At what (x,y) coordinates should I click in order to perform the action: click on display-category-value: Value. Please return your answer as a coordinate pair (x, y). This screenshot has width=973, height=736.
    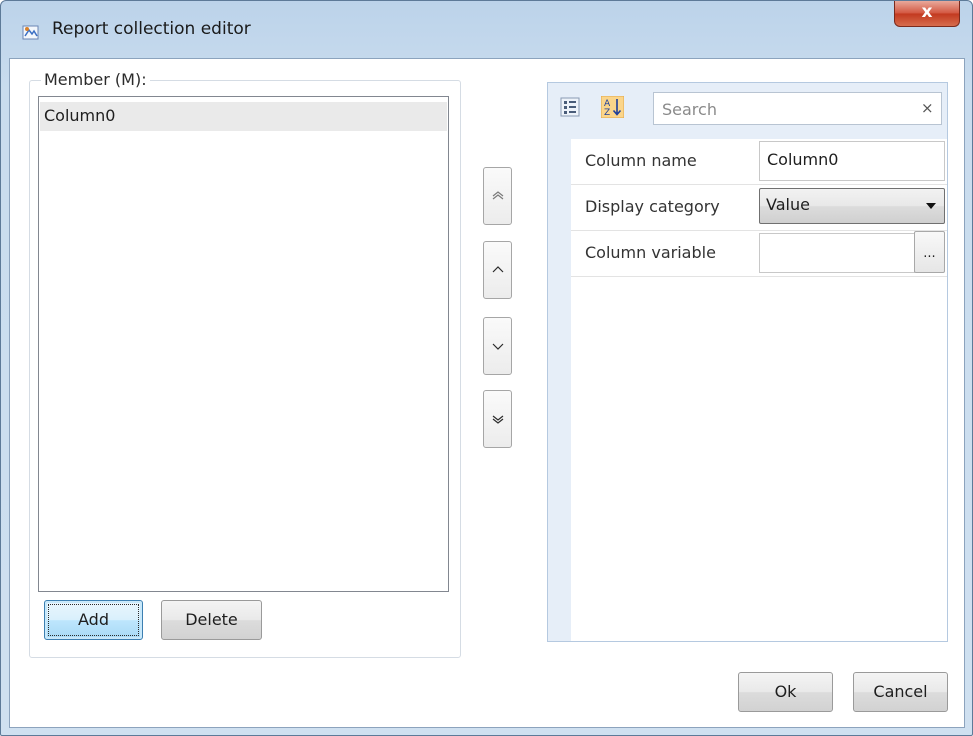
    Looking at the image, I should click on (788, 204).